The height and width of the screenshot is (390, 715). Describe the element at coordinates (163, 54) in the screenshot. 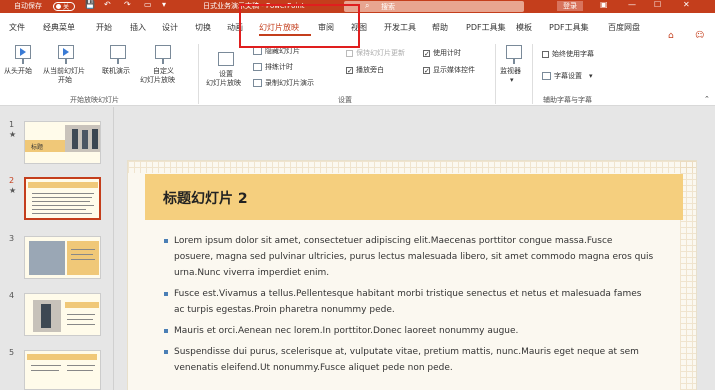

I see `custom-show-icon` at that location.